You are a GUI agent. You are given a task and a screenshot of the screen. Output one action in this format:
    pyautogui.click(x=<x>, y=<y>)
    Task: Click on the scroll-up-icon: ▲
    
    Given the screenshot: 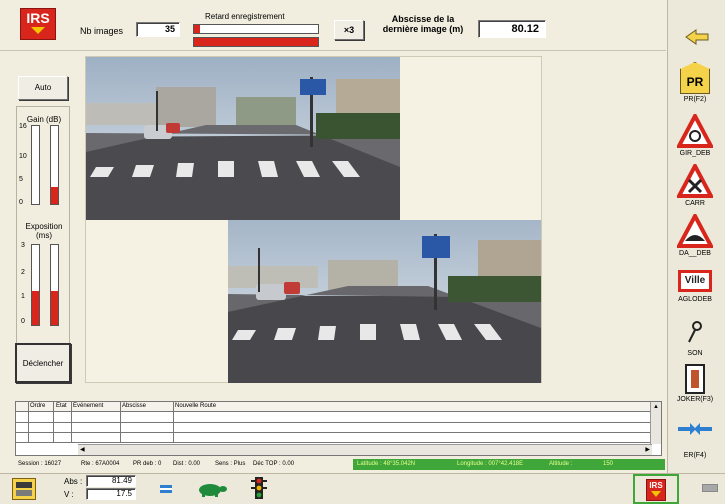 What is the action you would take?
    pyautogui.click(x=656, y=407)
    